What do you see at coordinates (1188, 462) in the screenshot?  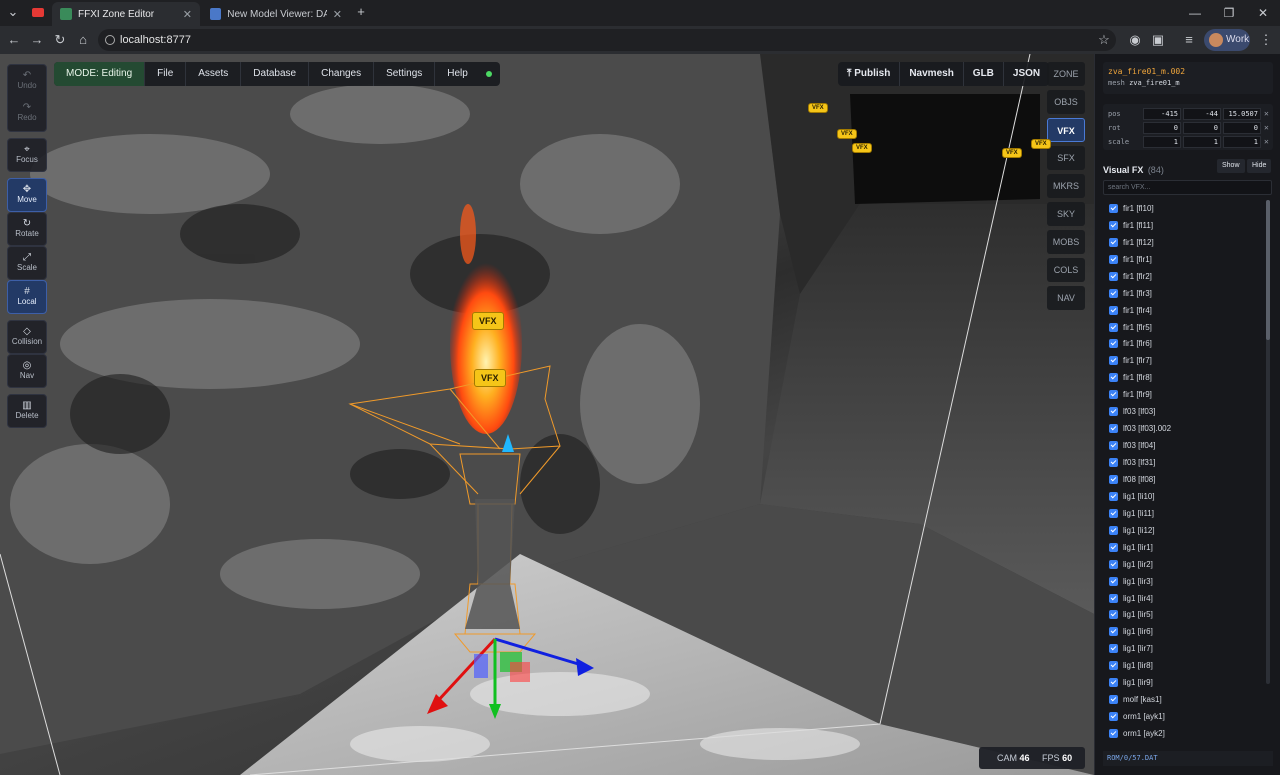 I see `list-item: lf03 [lf31]` at bounding box center [1188, 462].